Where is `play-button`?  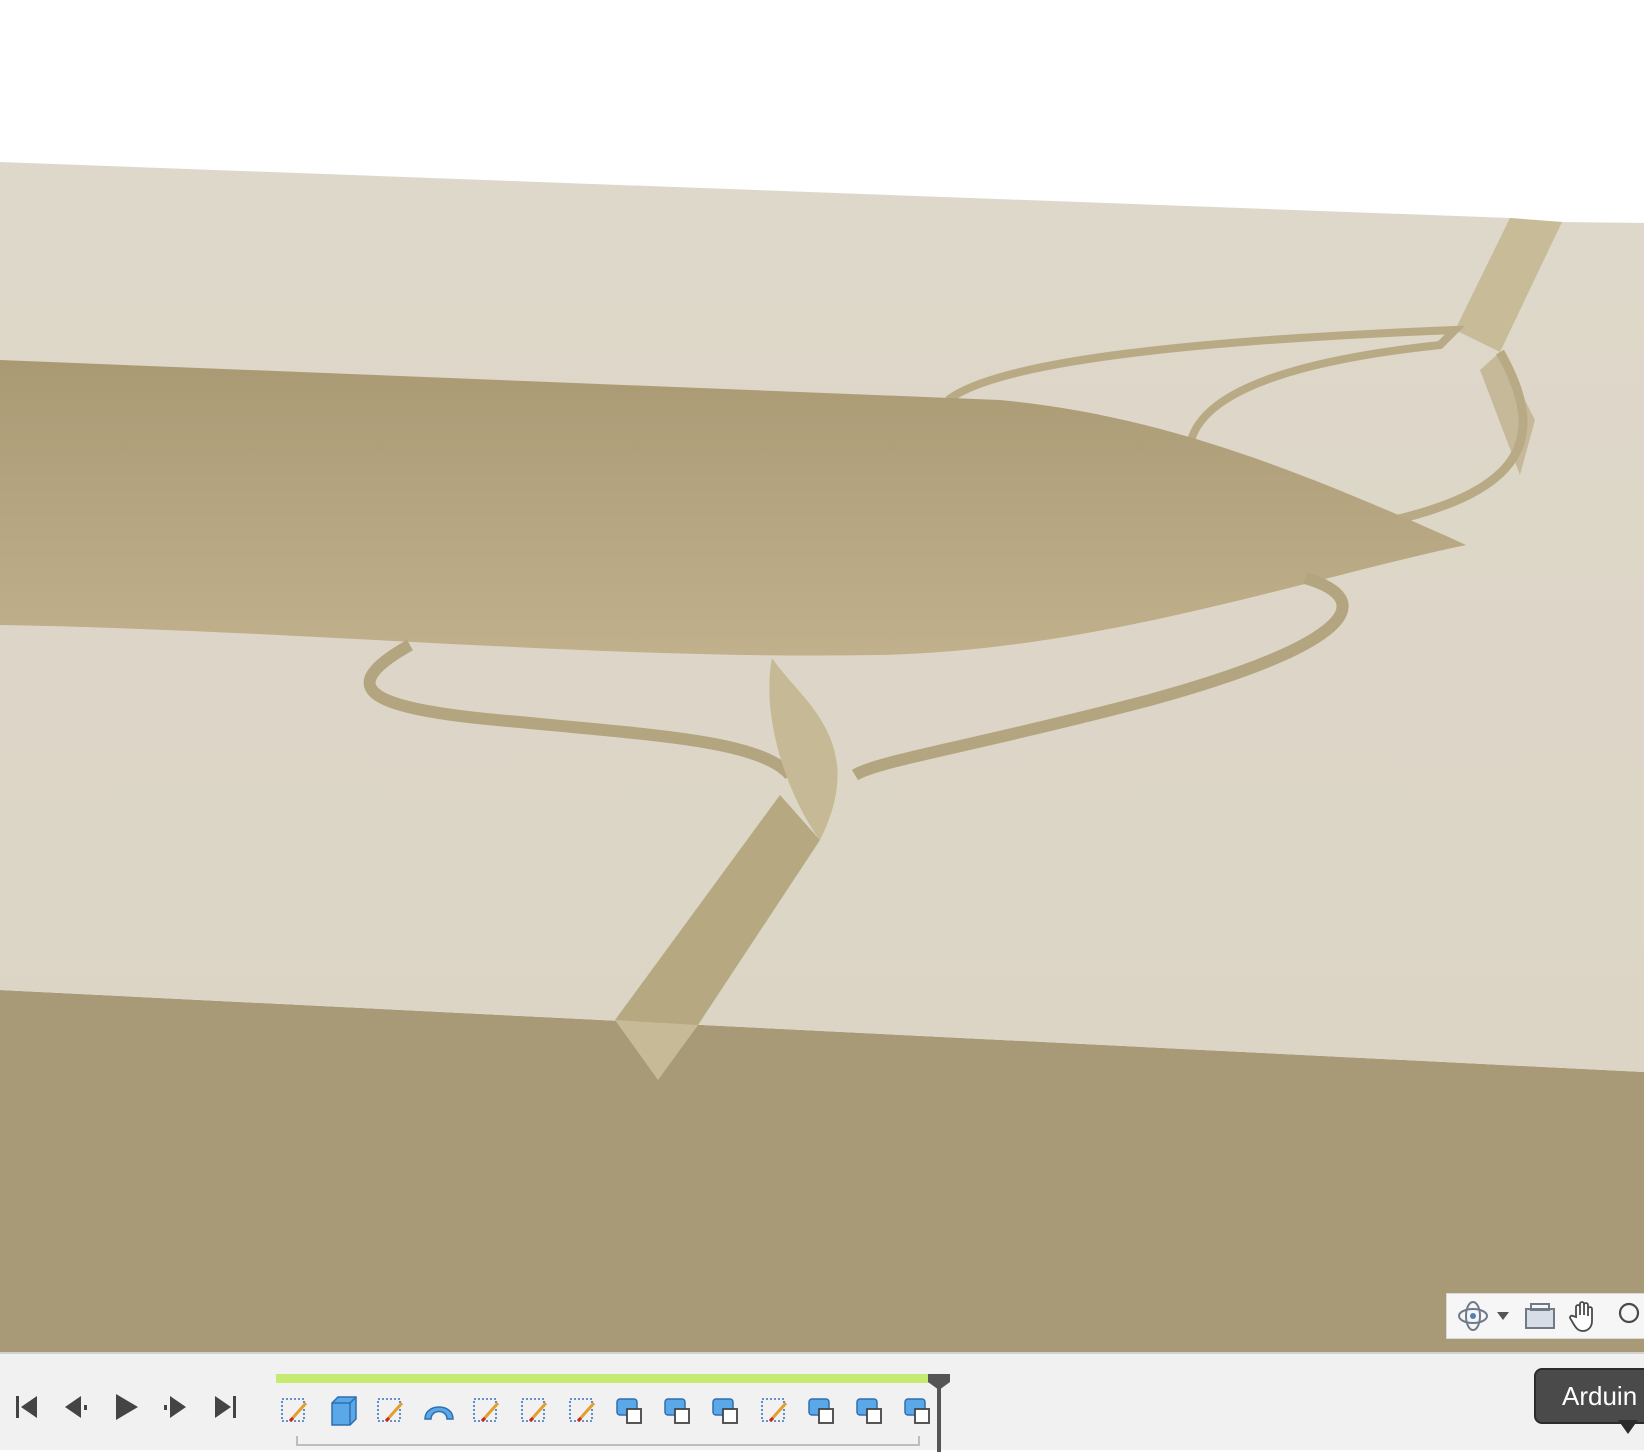 play-button is located at coordinates (126, 1407).